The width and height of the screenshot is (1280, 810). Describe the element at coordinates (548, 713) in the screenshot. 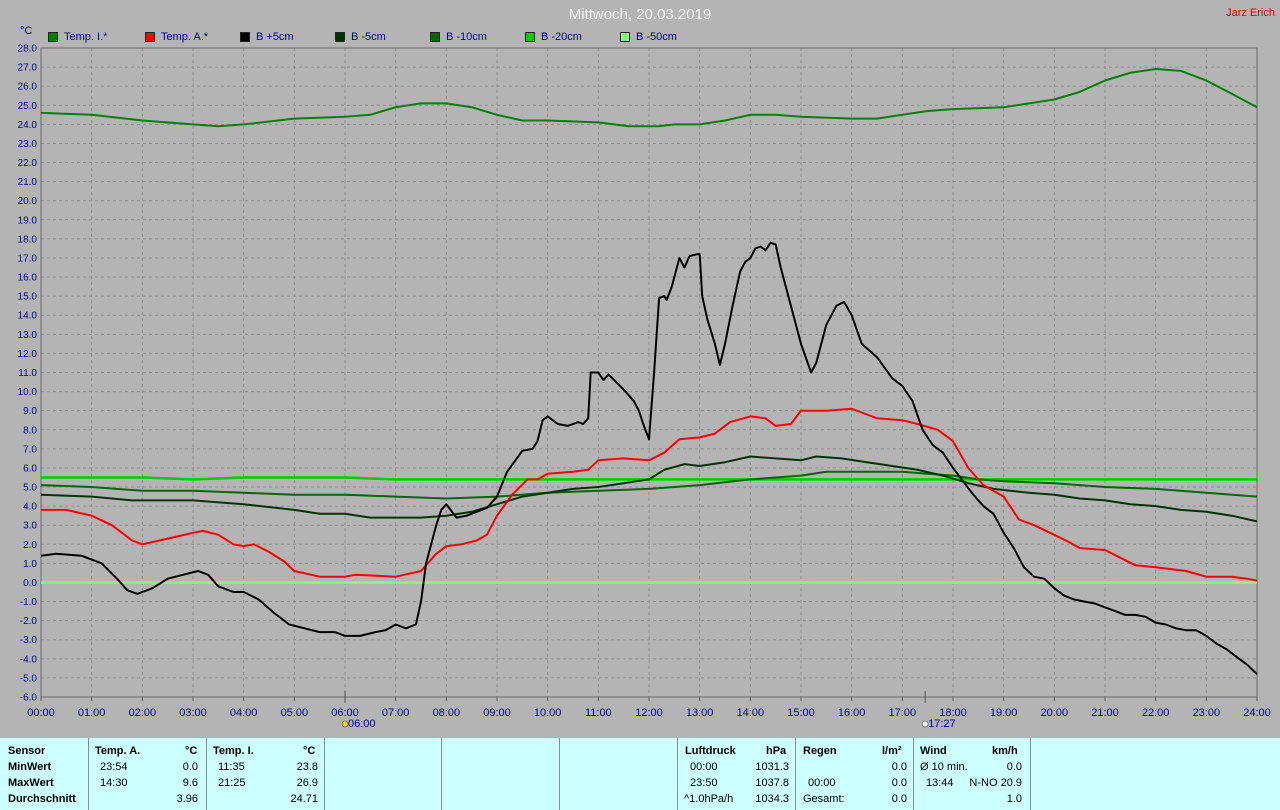

I see `x-tick-label: 10:00` at that location.